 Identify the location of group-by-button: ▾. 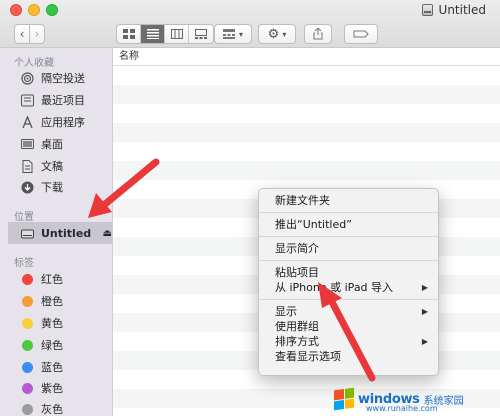
(233, 34).